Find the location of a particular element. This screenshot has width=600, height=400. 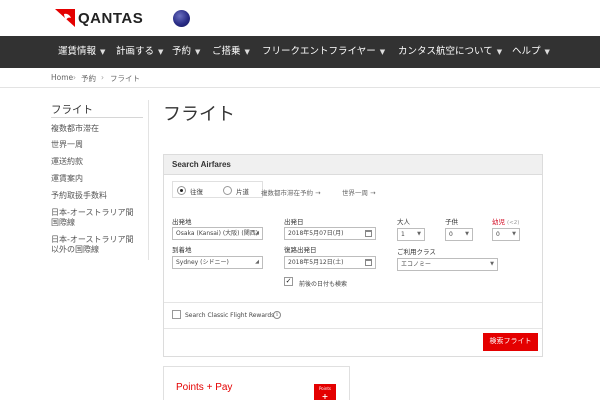

sidebar-item-label: 以外の国際線 is located at coordinates (75, 249).